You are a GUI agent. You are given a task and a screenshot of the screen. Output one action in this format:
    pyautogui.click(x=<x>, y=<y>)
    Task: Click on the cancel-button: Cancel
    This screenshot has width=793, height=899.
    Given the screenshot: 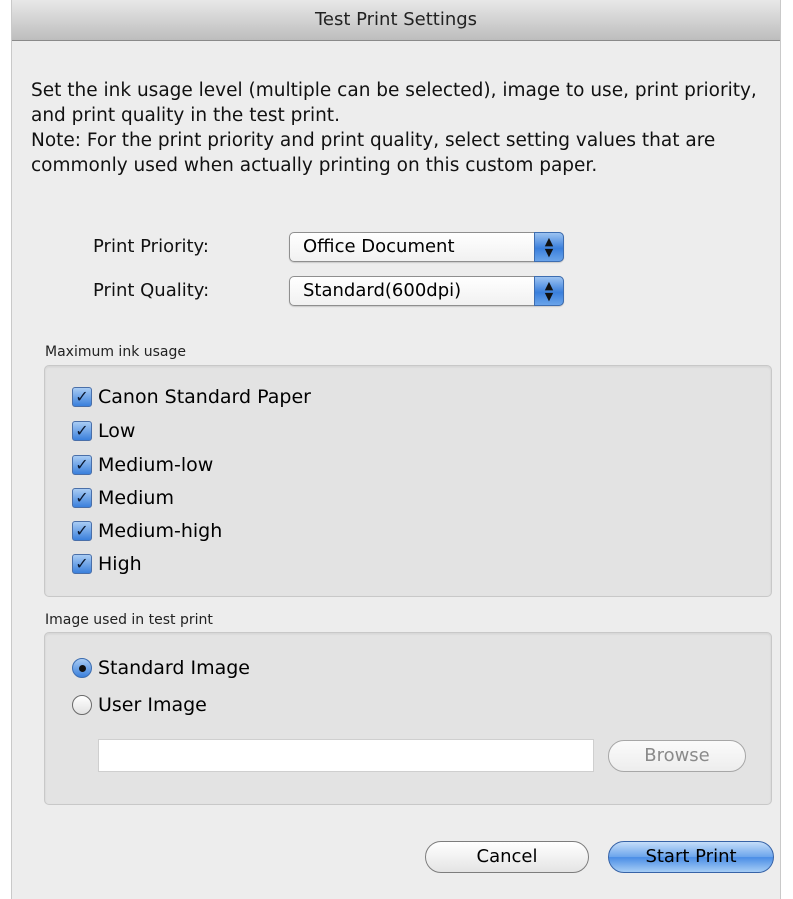 What is the action you would take?
    pyautogui.click(x=507, y=857)
    